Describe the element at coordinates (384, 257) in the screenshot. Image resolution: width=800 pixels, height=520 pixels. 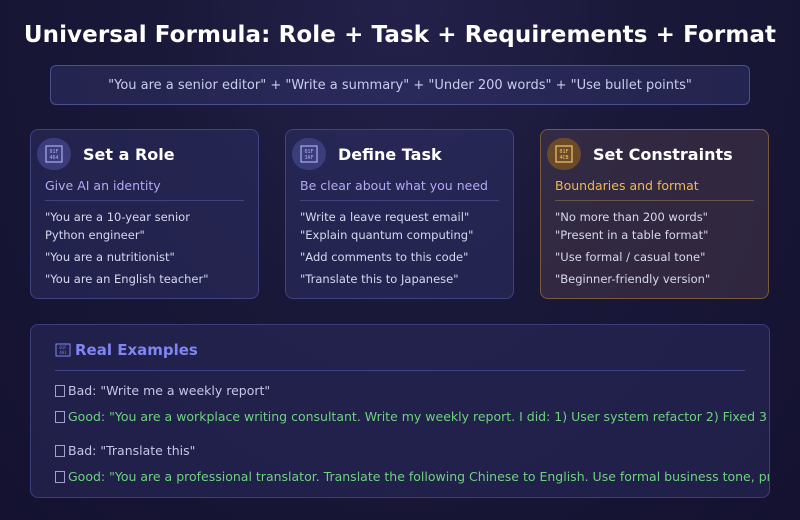
I see `card-item: "Add comments to this code"` at that location.